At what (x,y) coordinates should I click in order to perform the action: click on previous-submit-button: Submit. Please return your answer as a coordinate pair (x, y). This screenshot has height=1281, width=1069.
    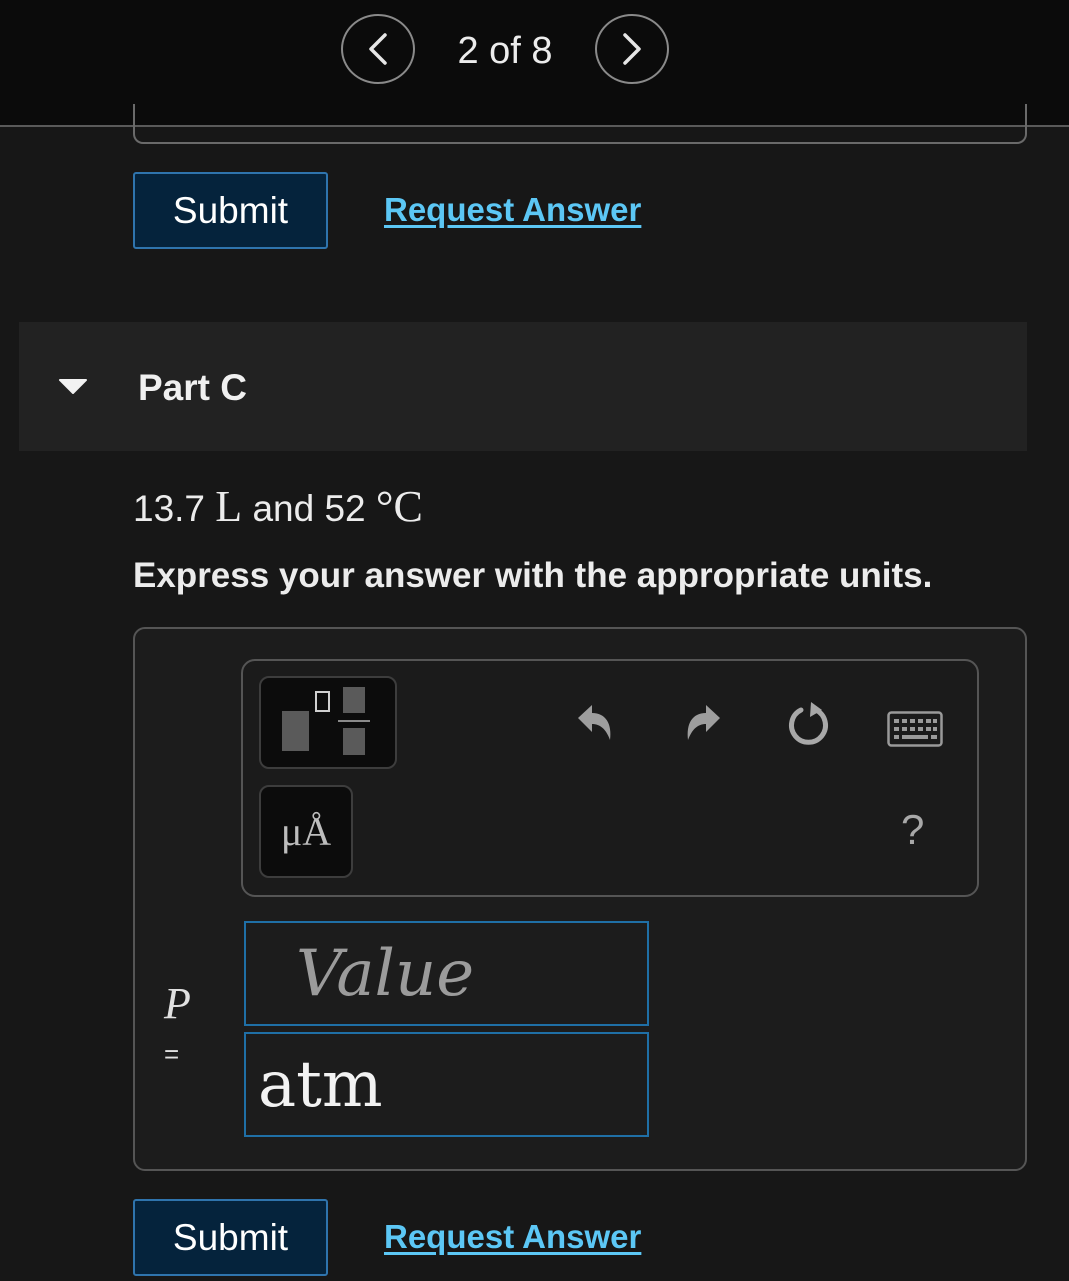
    Looking at the image, I should click on (230, 210).